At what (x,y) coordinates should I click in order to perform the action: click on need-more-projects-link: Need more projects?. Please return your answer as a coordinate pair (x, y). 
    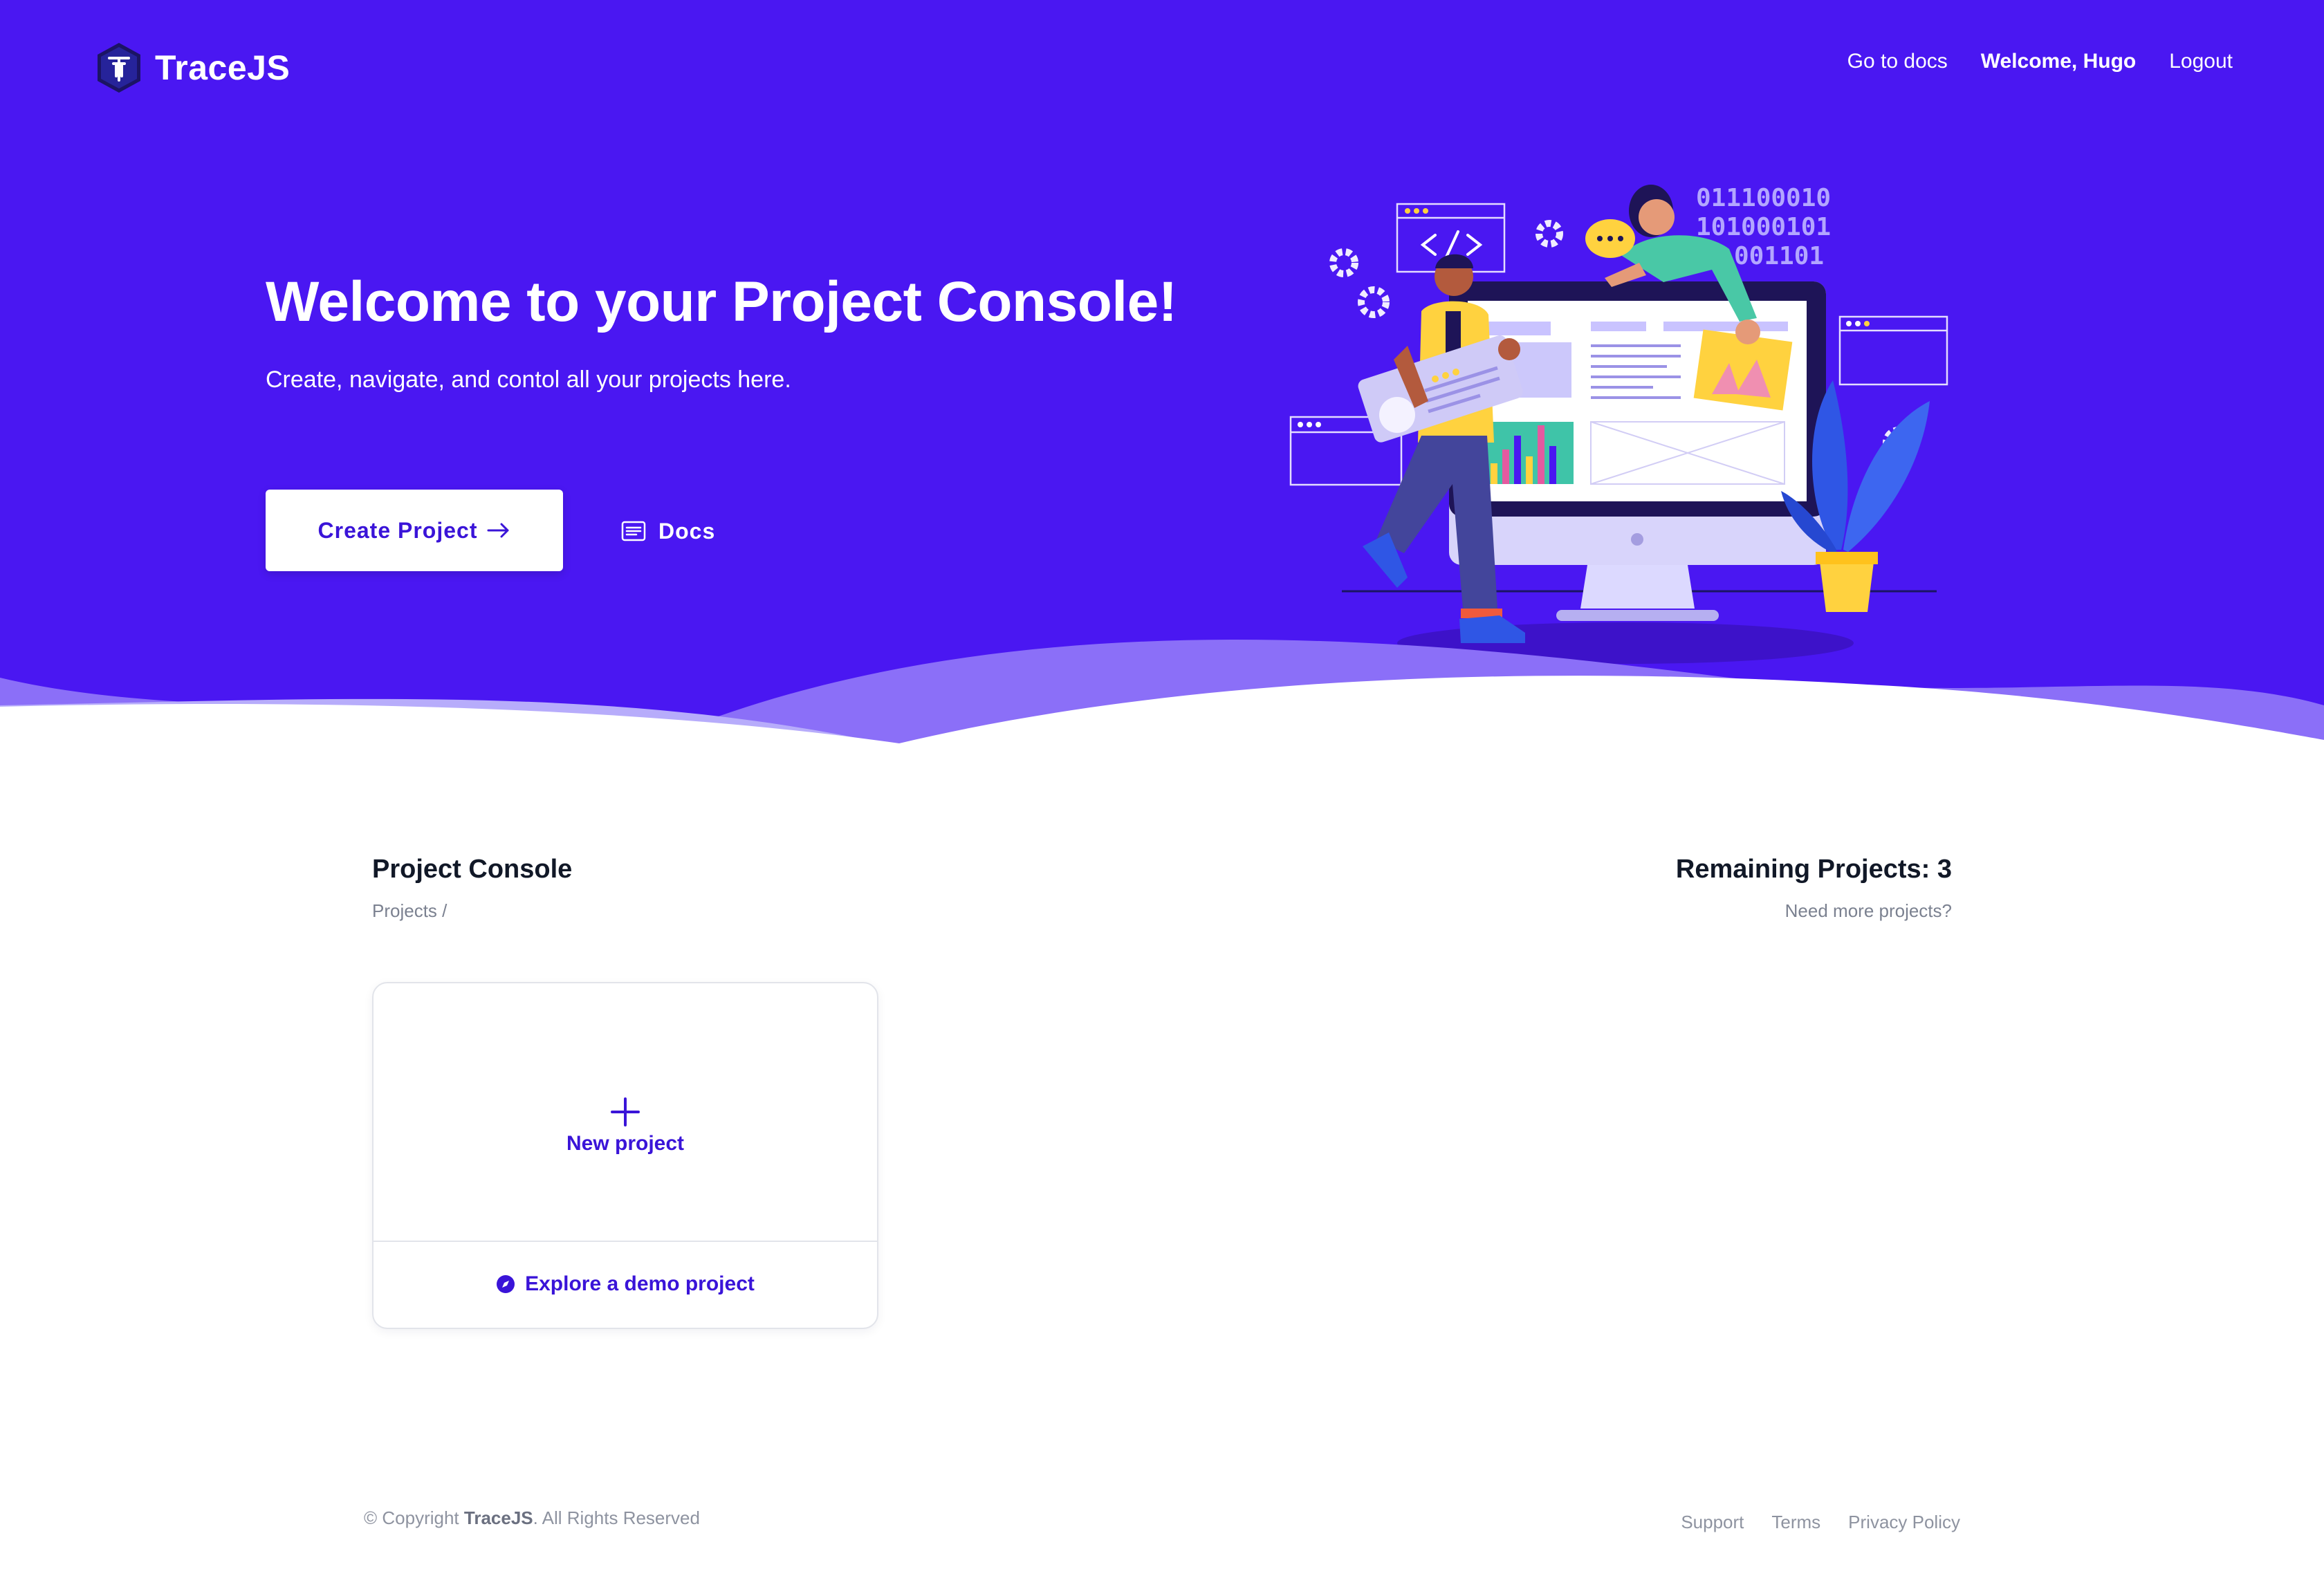
    Looking at the image, I should click on (1868, 911).